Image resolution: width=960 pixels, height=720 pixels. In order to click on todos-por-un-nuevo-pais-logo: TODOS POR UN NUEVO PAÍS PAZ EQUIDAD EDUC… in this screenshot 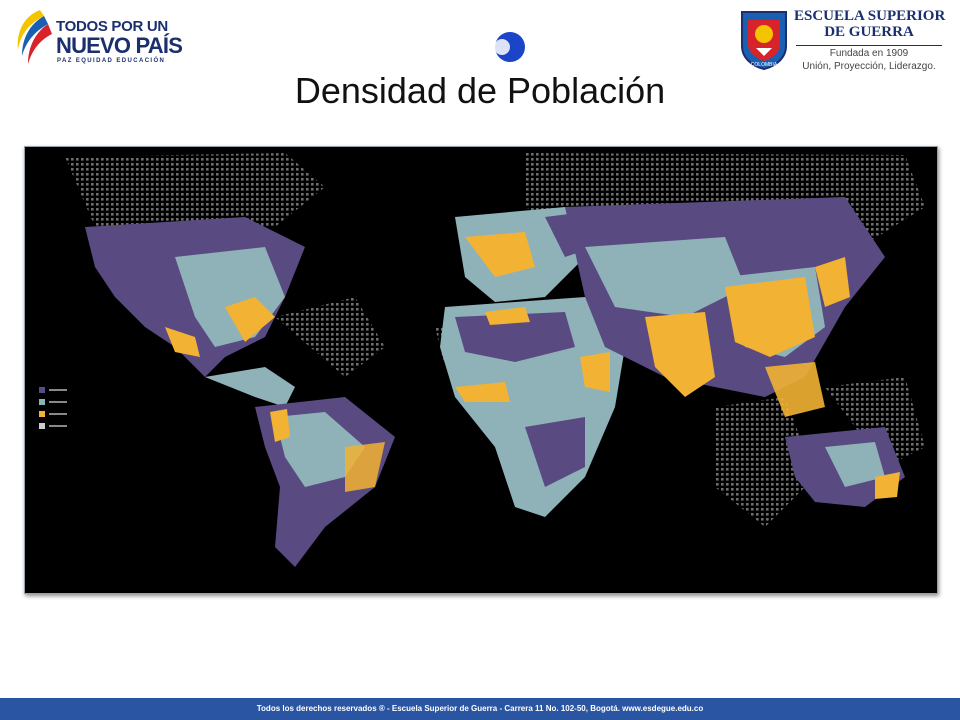, I will do `click(96, 38)`.